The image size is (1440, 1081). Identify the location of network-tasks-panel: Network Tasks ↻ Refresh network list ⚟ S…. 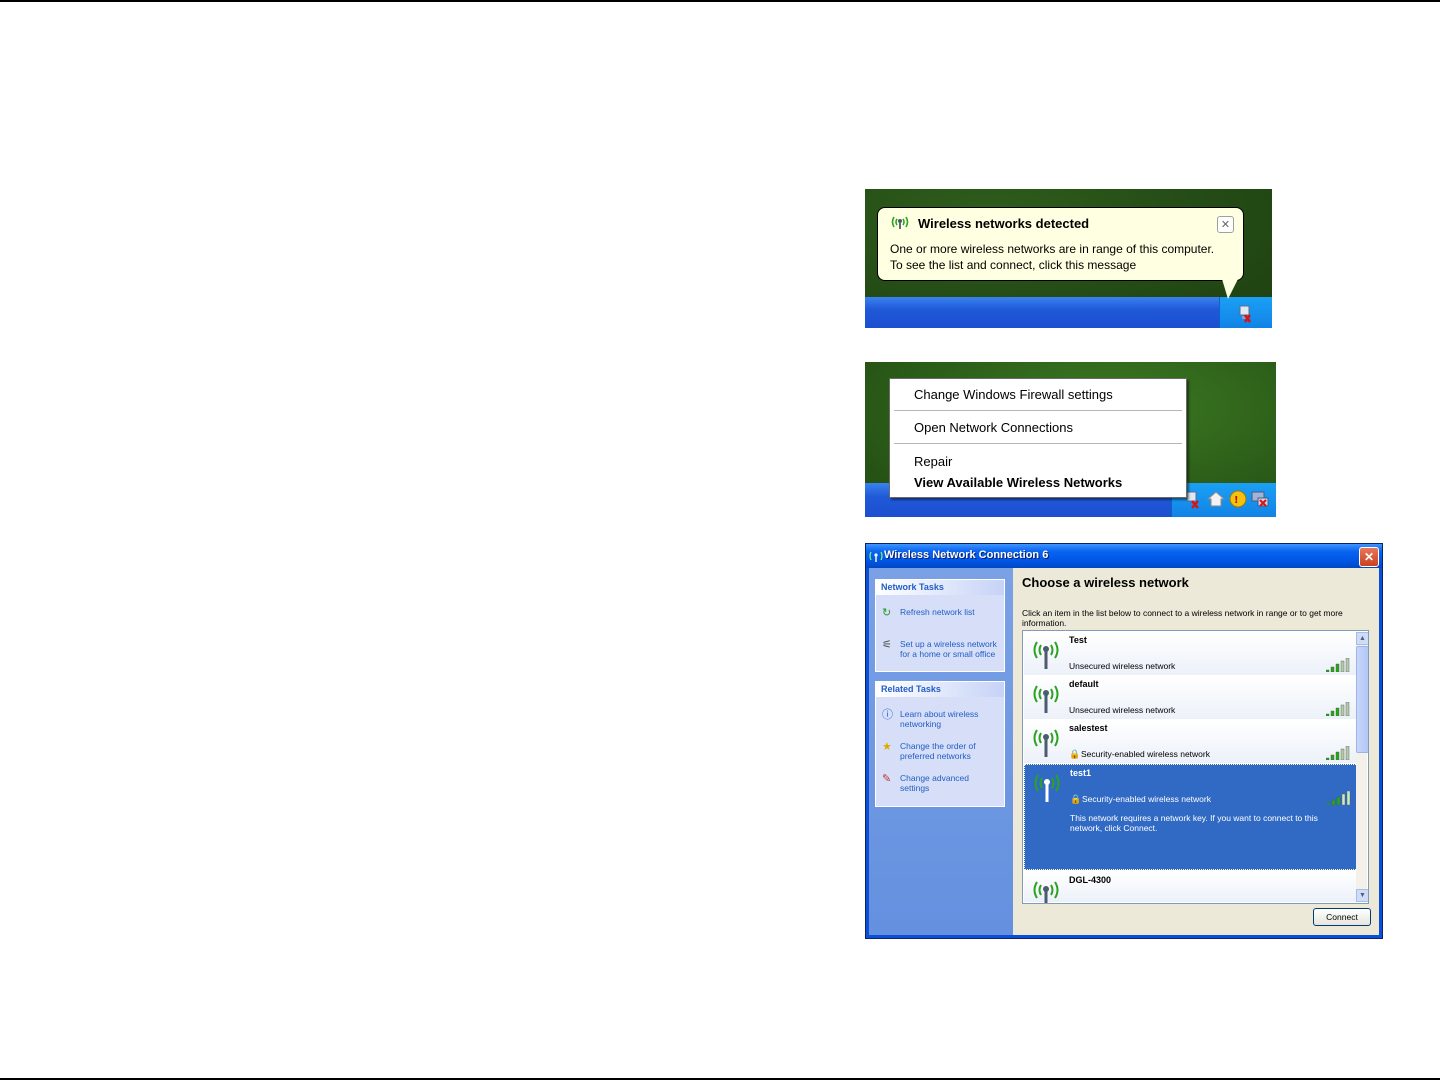
(940, 625).